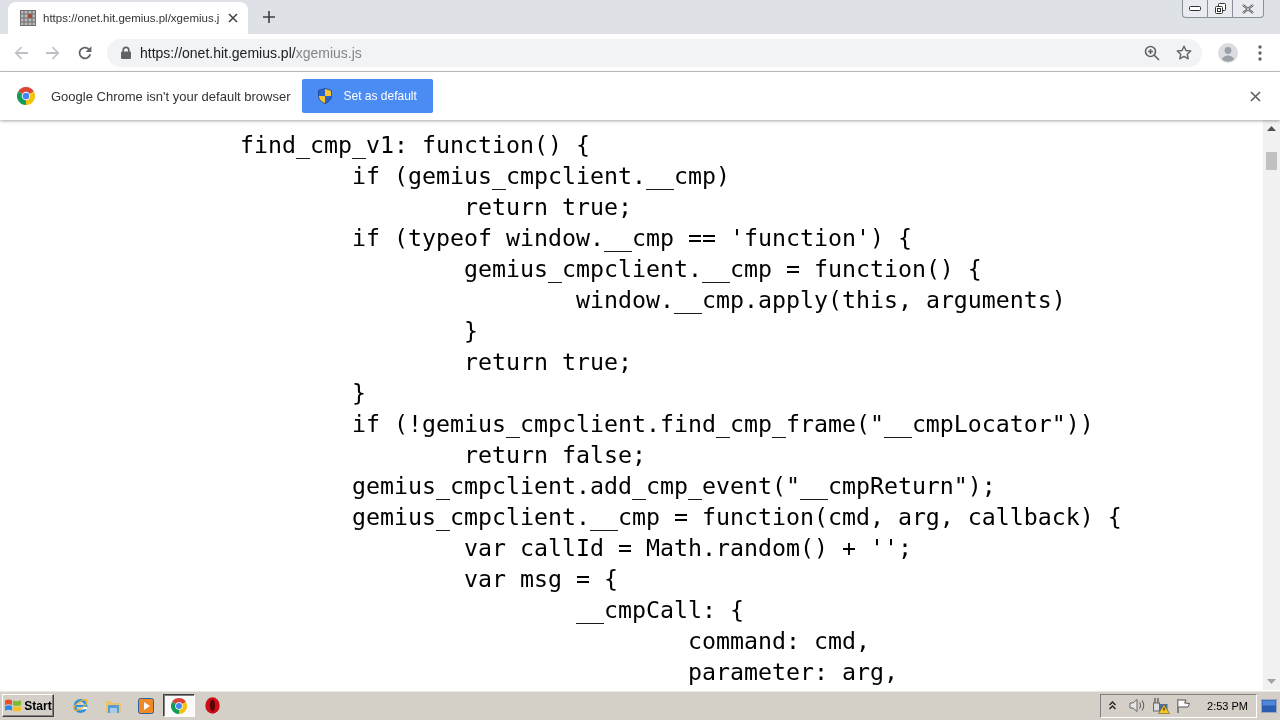  I want to click on play-icon, so click(146, 705).